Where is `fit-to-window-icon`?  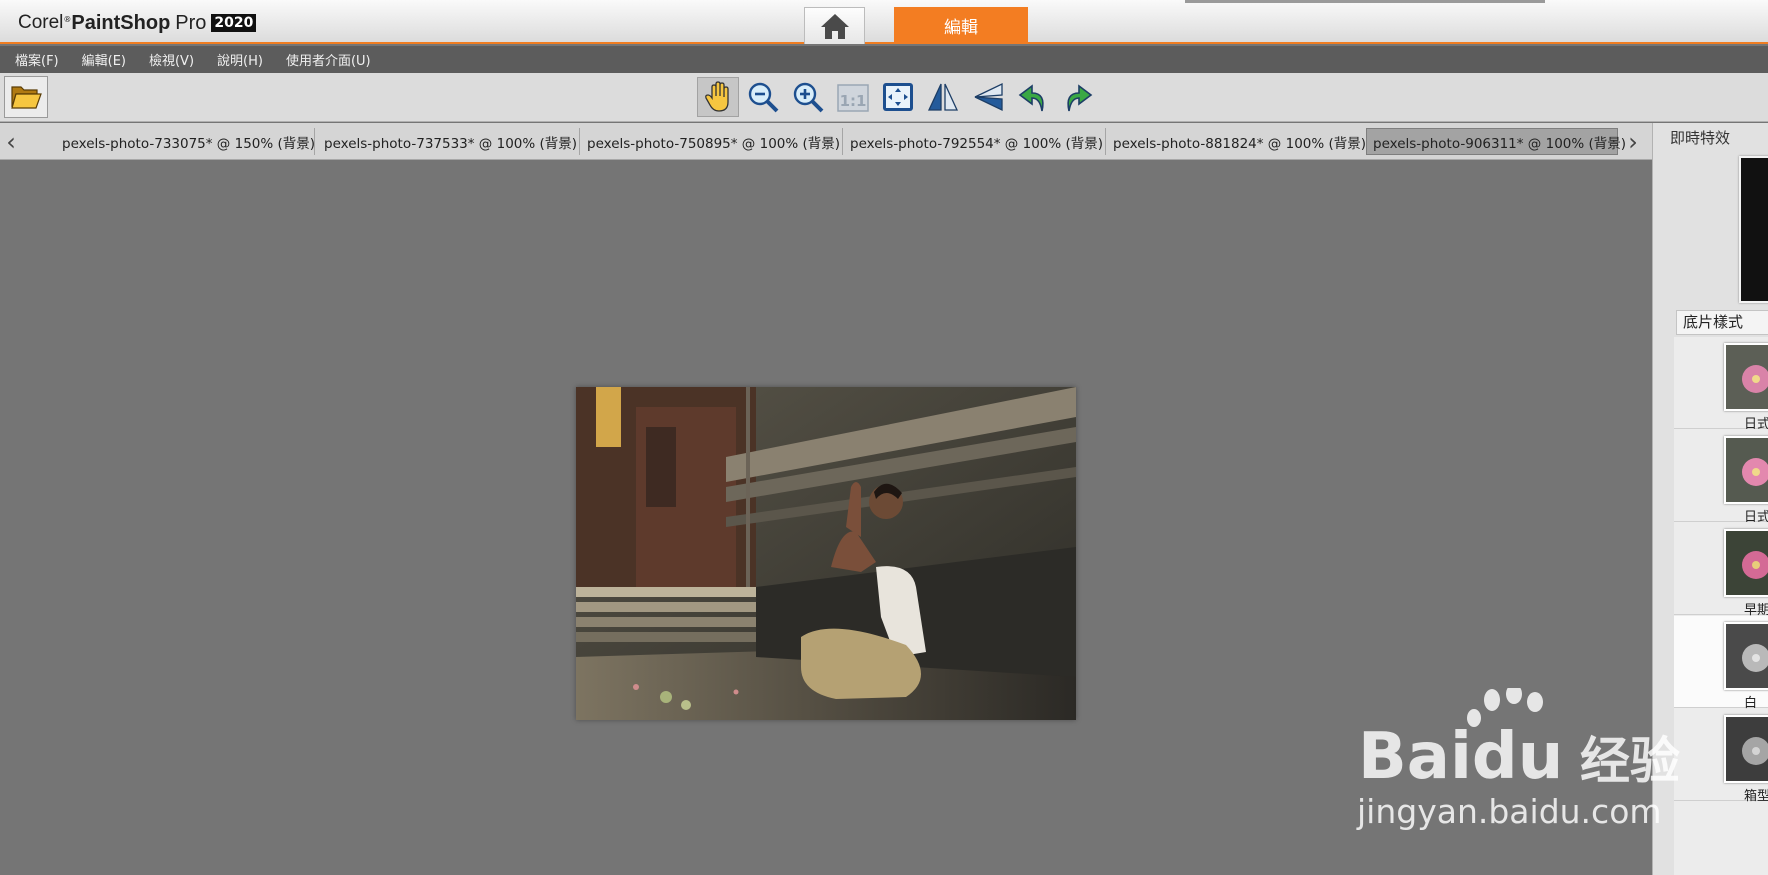 fit-to-window-icon is located at coordinates (898, 97).